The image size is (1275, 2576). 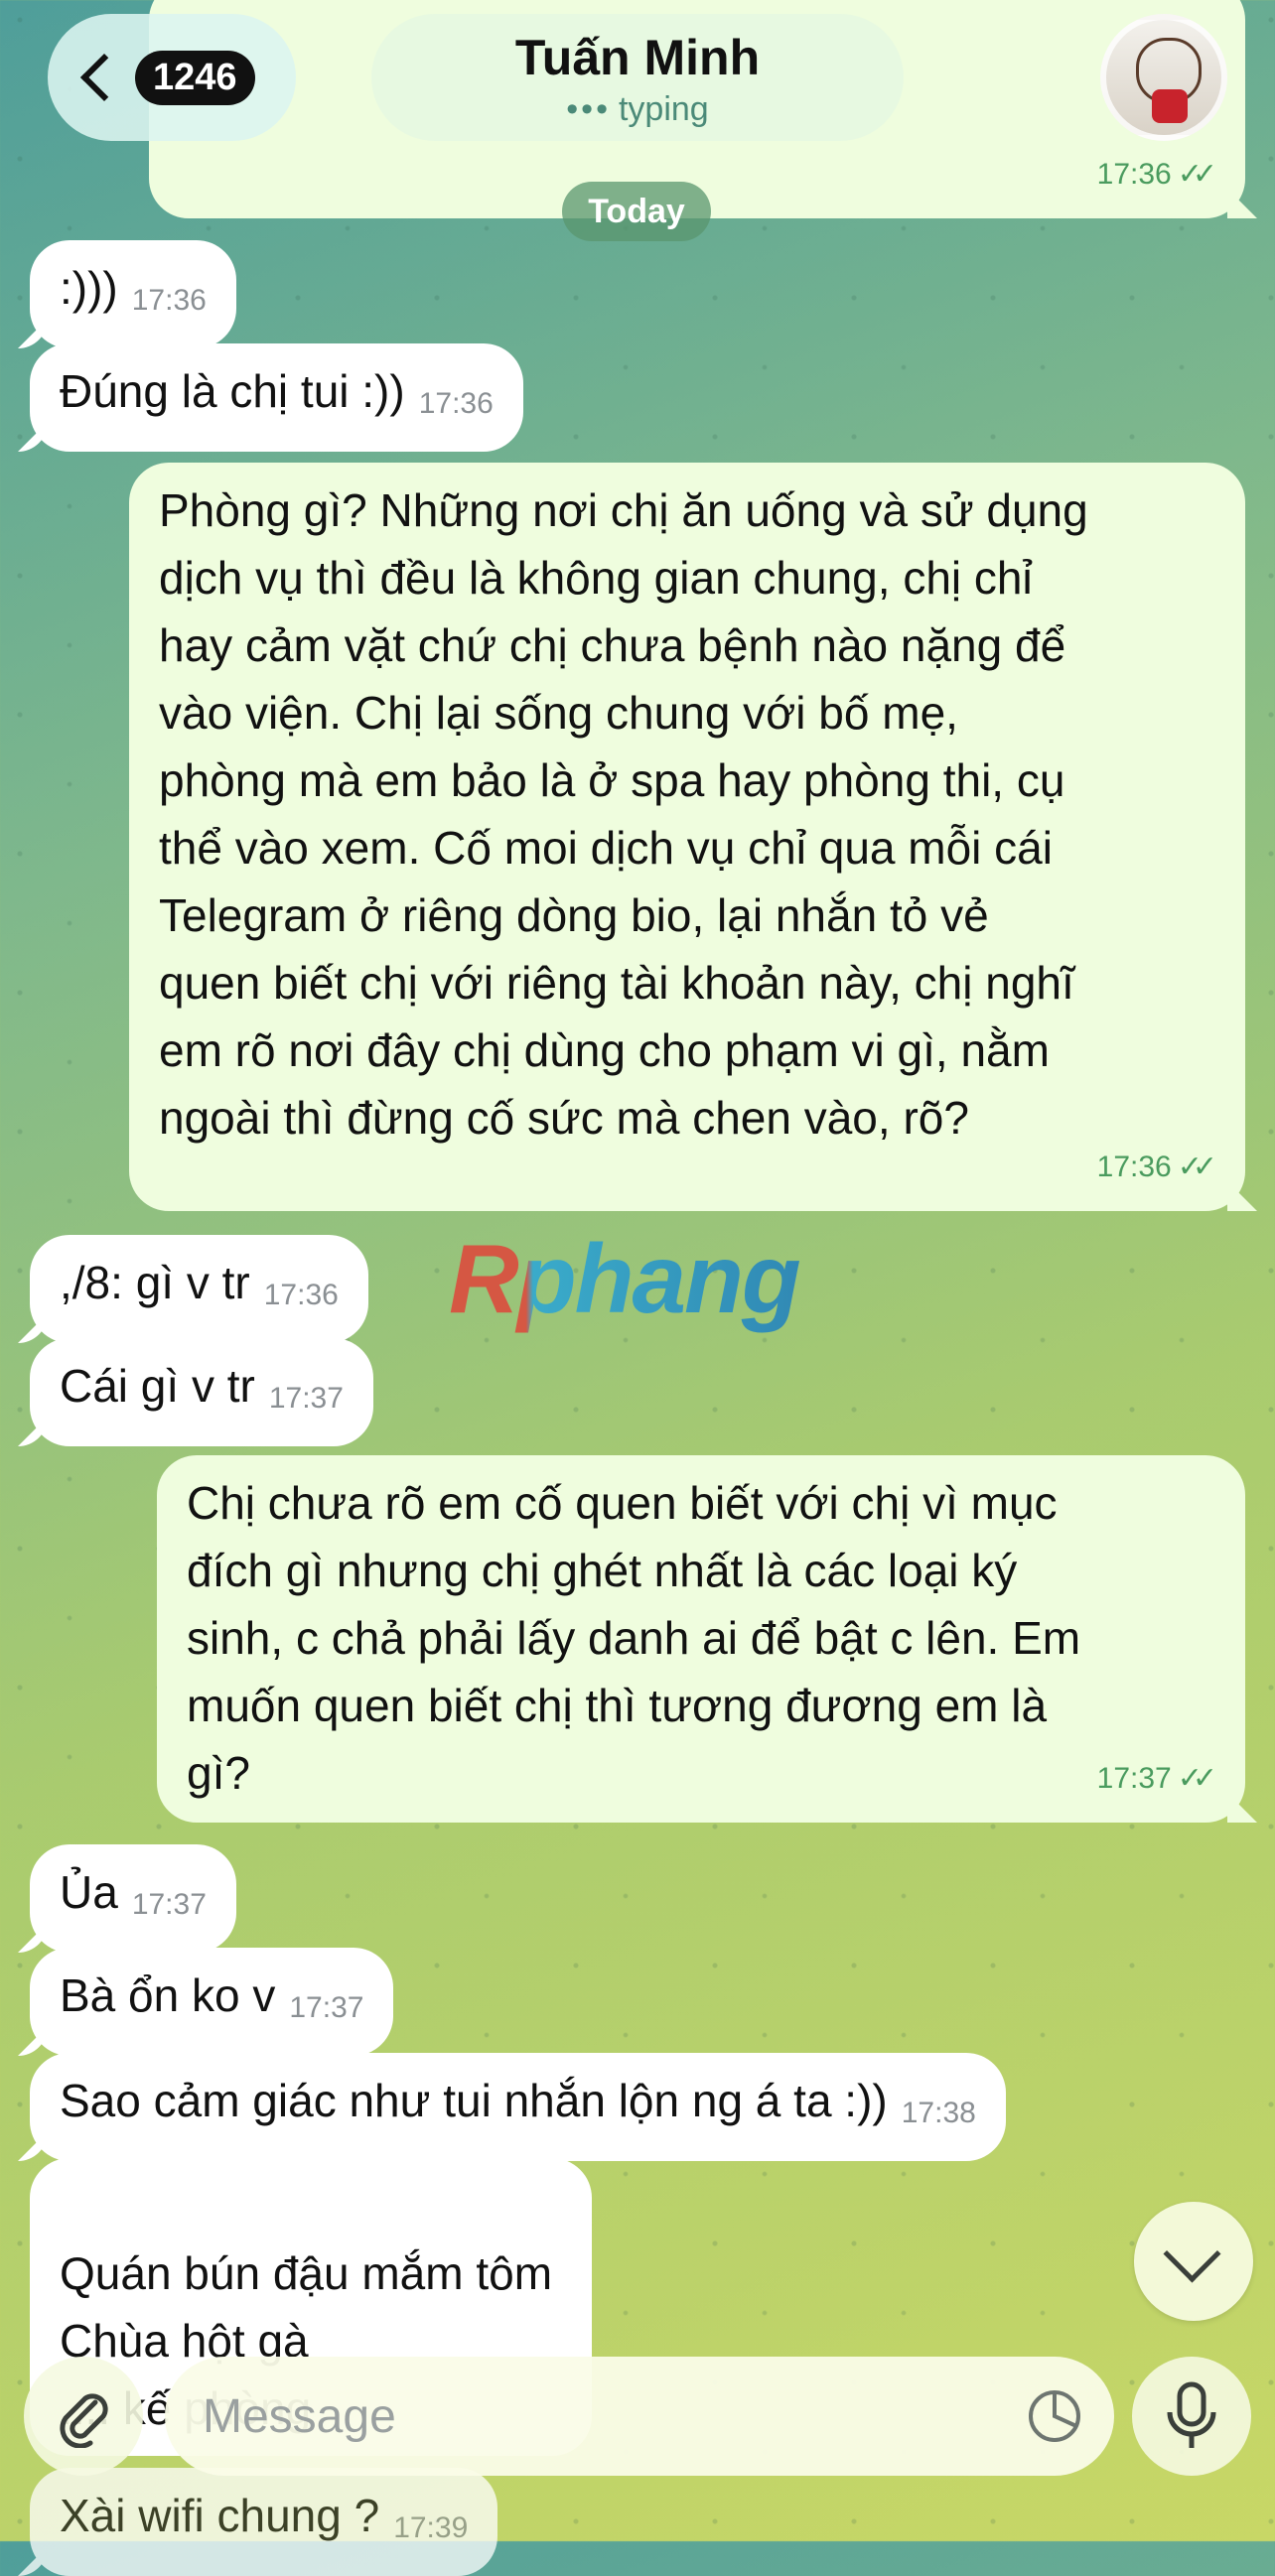 I want to click on message-text: Xài wifi chung ?, so click(x=220, y=2515).